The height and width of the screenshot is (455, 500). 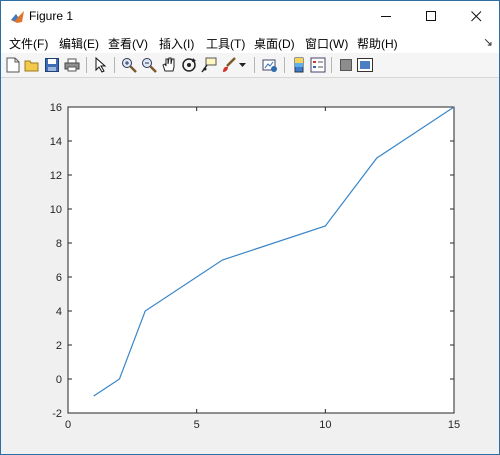 What do you see at coordinates (326, 43) in the screenshot?
I see `menu-window: 窗口(W)` at bounding box center [326, 43].